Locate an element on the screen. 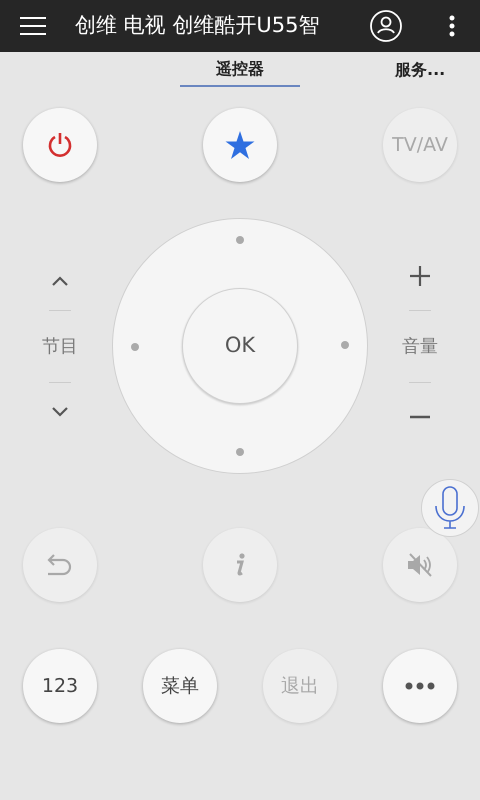 The height and width of the screenshot is (800, 480). favorite-button is located at coordinates (240, 145).